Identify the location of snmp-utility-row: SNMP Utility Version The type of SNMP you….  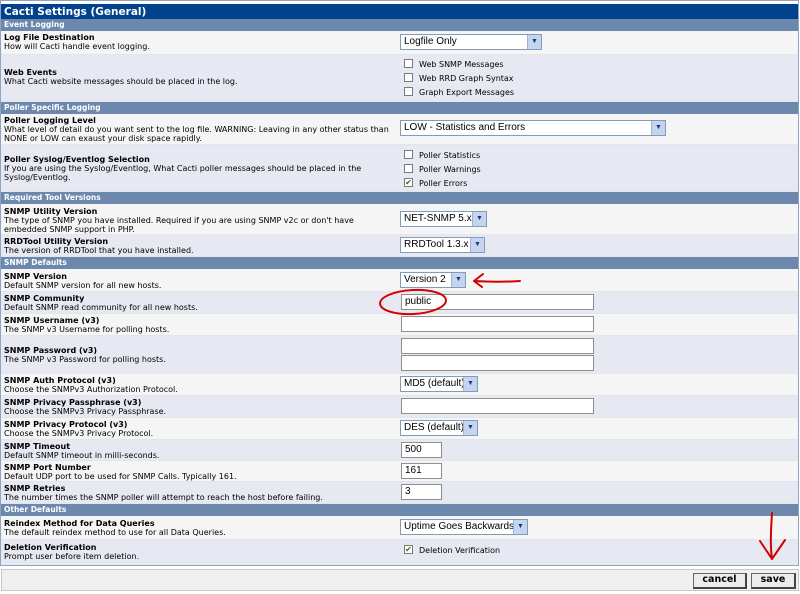
(399, 219).